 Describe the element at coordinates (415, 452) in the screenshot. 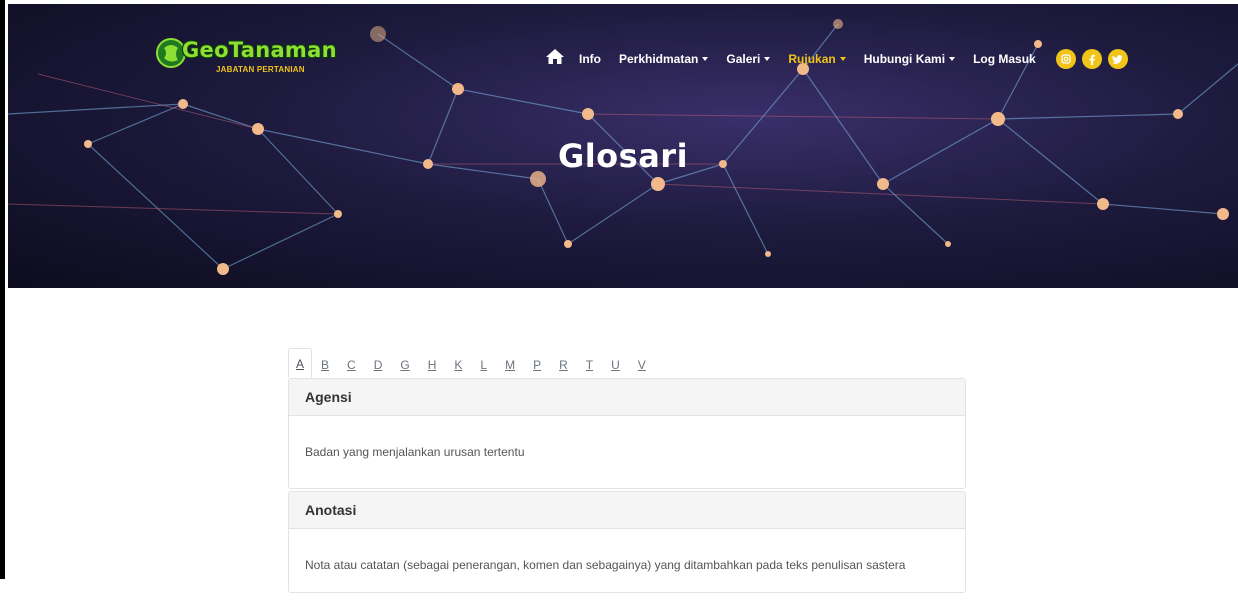

I see `glossary-definition: Badan yang menjalankan urusan tertentu` at that location.